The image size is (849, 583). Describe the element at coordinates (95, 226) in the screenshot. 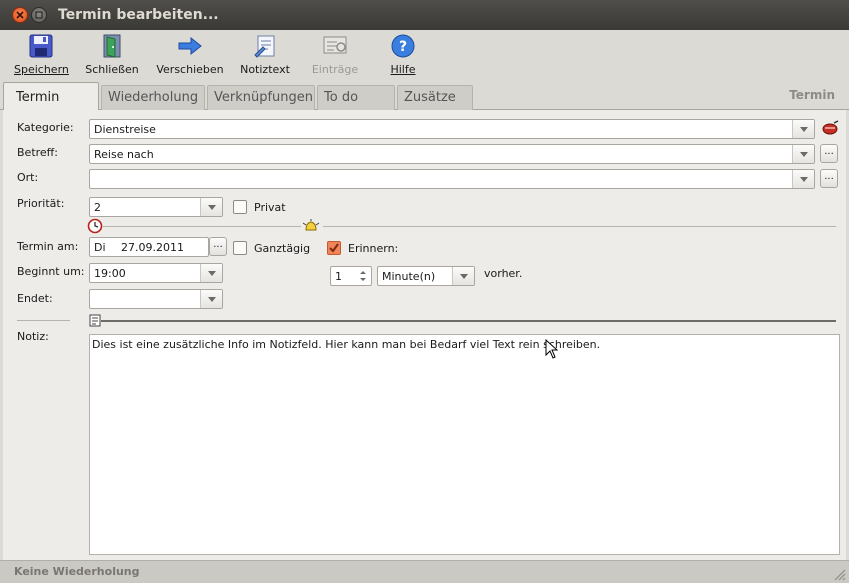

I see `clock-icon` at that location.